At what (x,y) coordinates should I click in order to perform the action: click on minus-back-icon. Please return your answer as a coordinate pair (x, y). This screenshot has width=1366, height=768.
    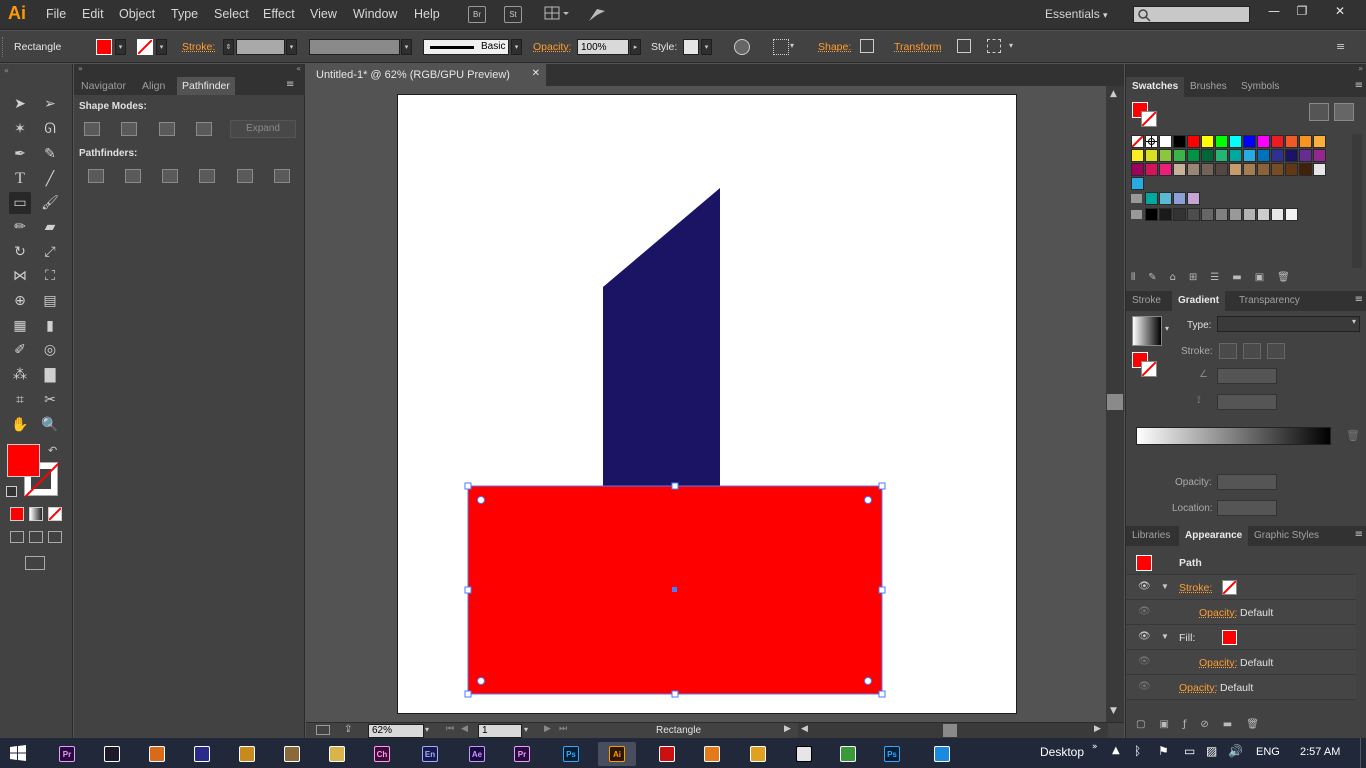
    Looking at the image, I should click on (282, 176).